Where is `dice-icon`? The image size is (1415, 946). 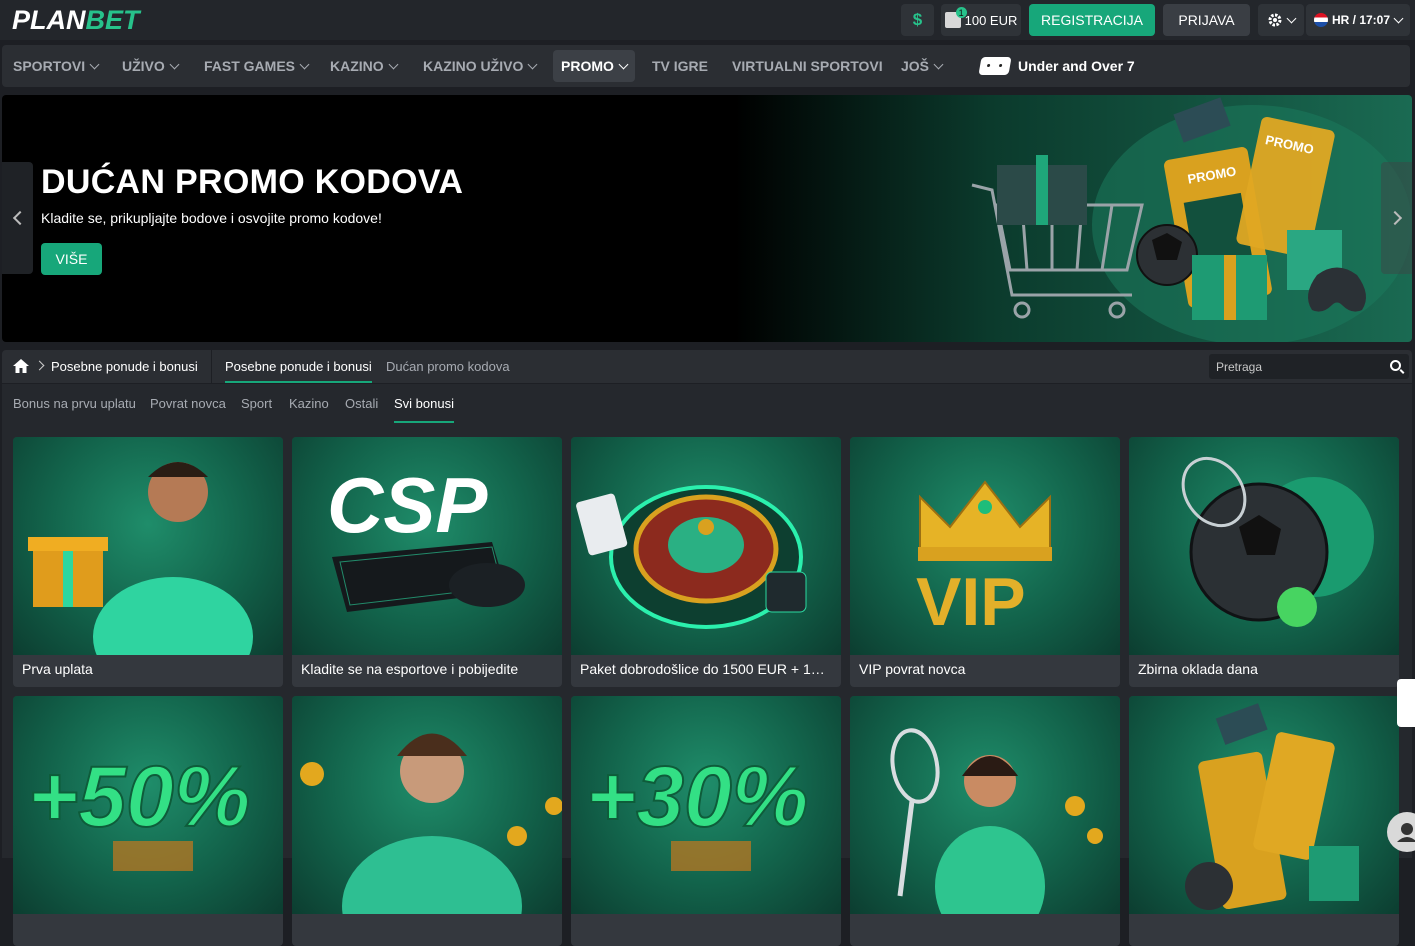 dice-icon is located at coordinates (995, 66).